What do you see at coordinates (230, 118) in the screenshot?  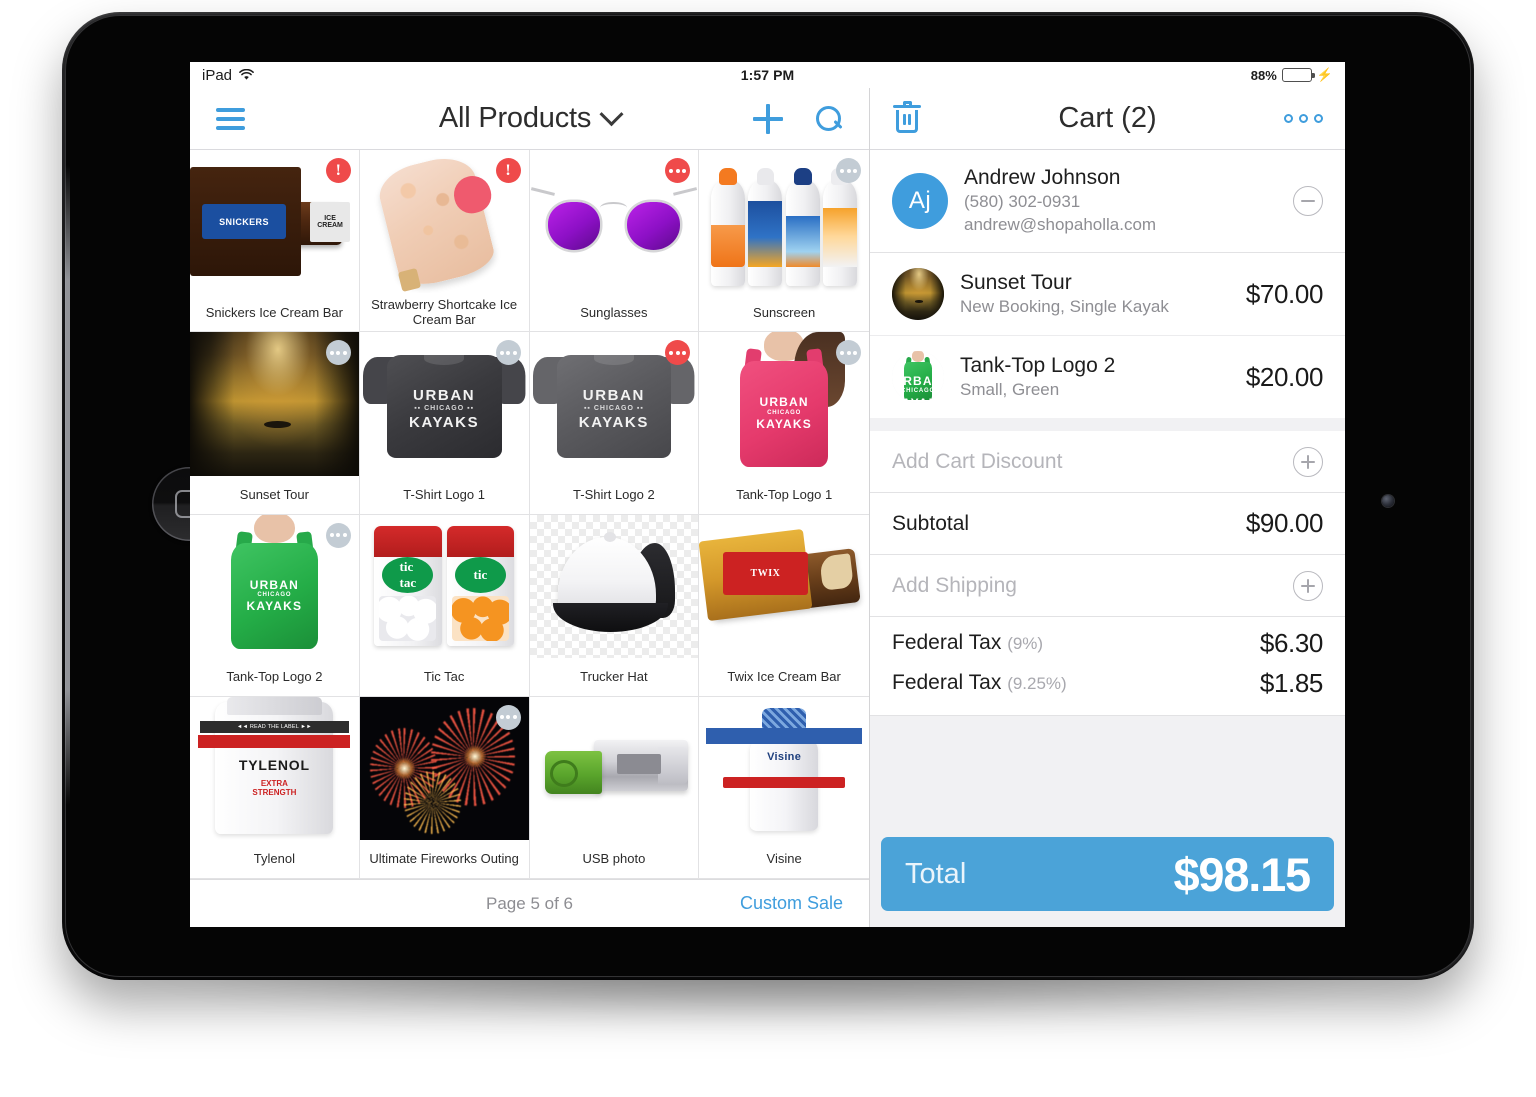 I see `hamburger-menu-icon` at bounding box center [230, 118].